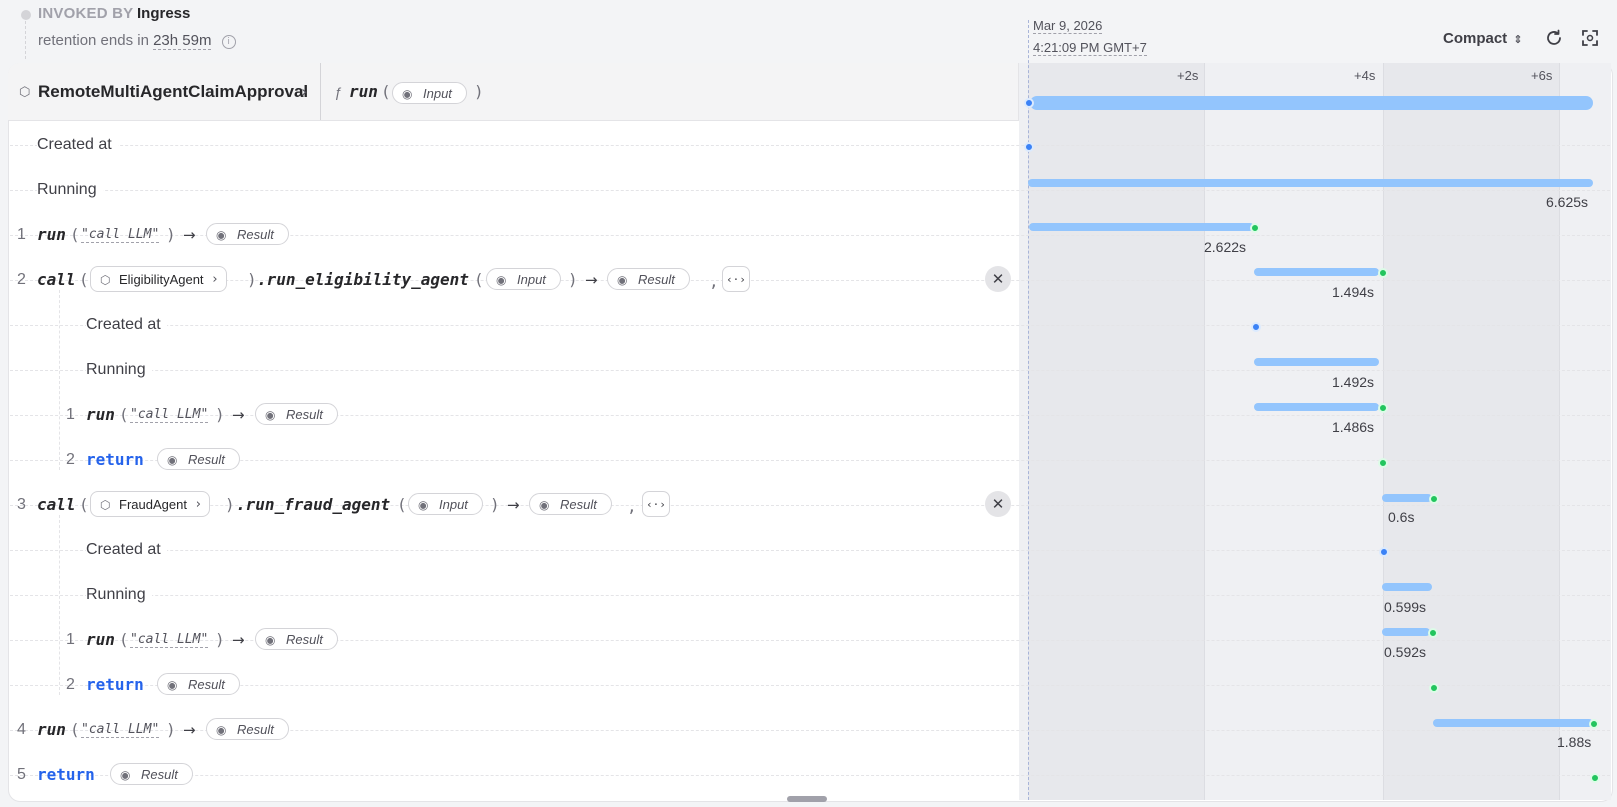 This screenshot has width=1617, height=807. I want to click on service-pill-eligibility: ⬡ EligibilityAgent ›, so click(158, 279).